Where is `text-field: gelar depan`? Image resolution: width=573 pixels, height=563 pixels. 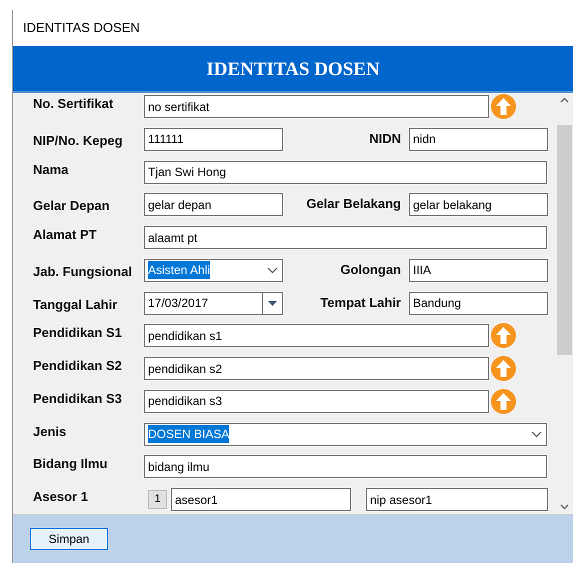
text-field: gelar depan is located at coordinates (213, 204).